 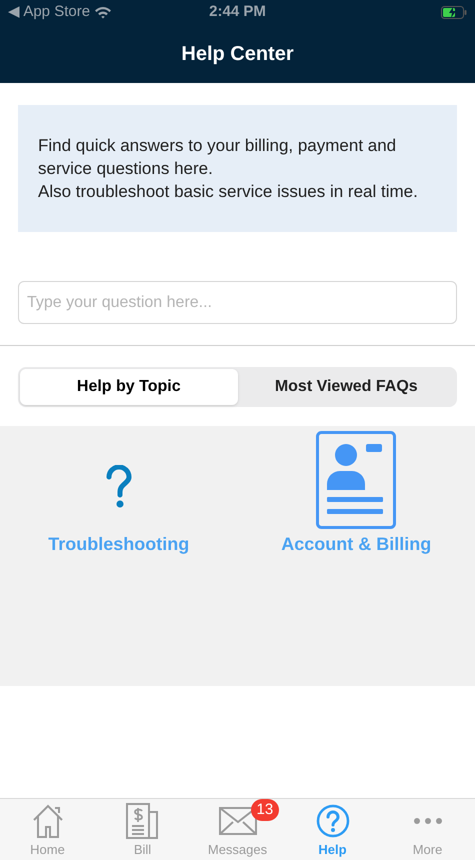 I want to click on tab-bar-item: Bill, so click(x=142, y=829).